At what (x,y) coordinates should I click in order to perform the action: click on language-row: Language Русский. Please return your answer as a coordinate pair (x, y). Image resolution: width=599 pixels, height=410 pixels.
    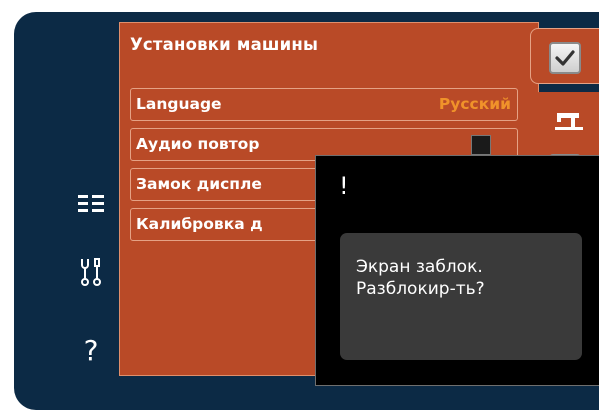
    Looking at the image, I should click on (324, 104).